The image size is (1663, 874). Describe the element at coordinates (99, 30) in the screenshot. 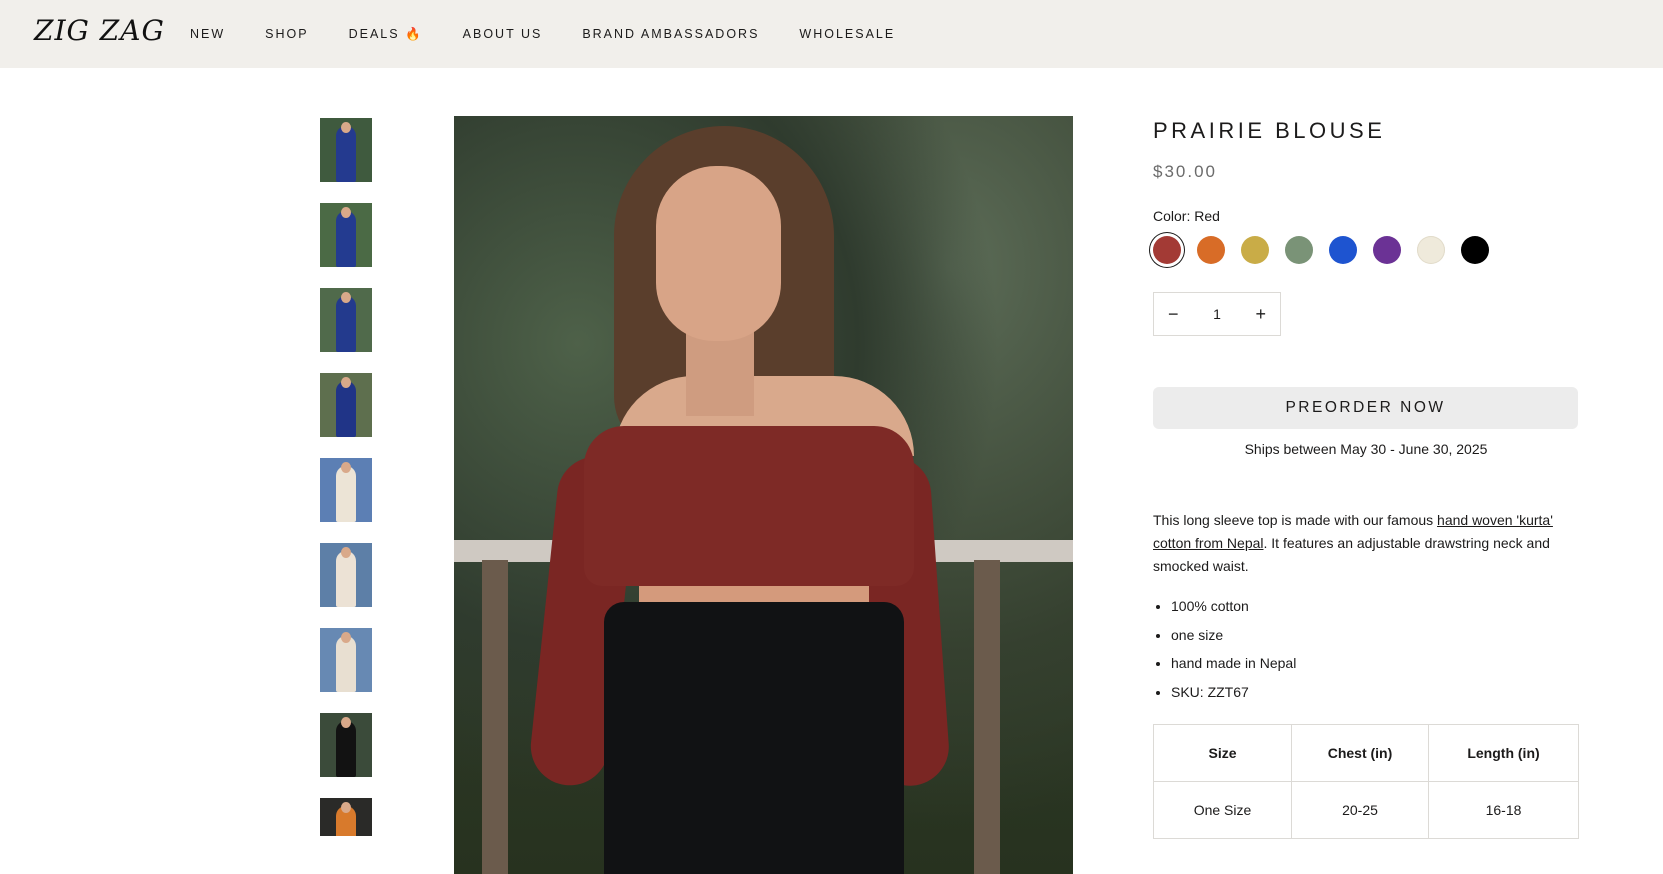

I see `site-logo: ZIG ZAG` at that location.